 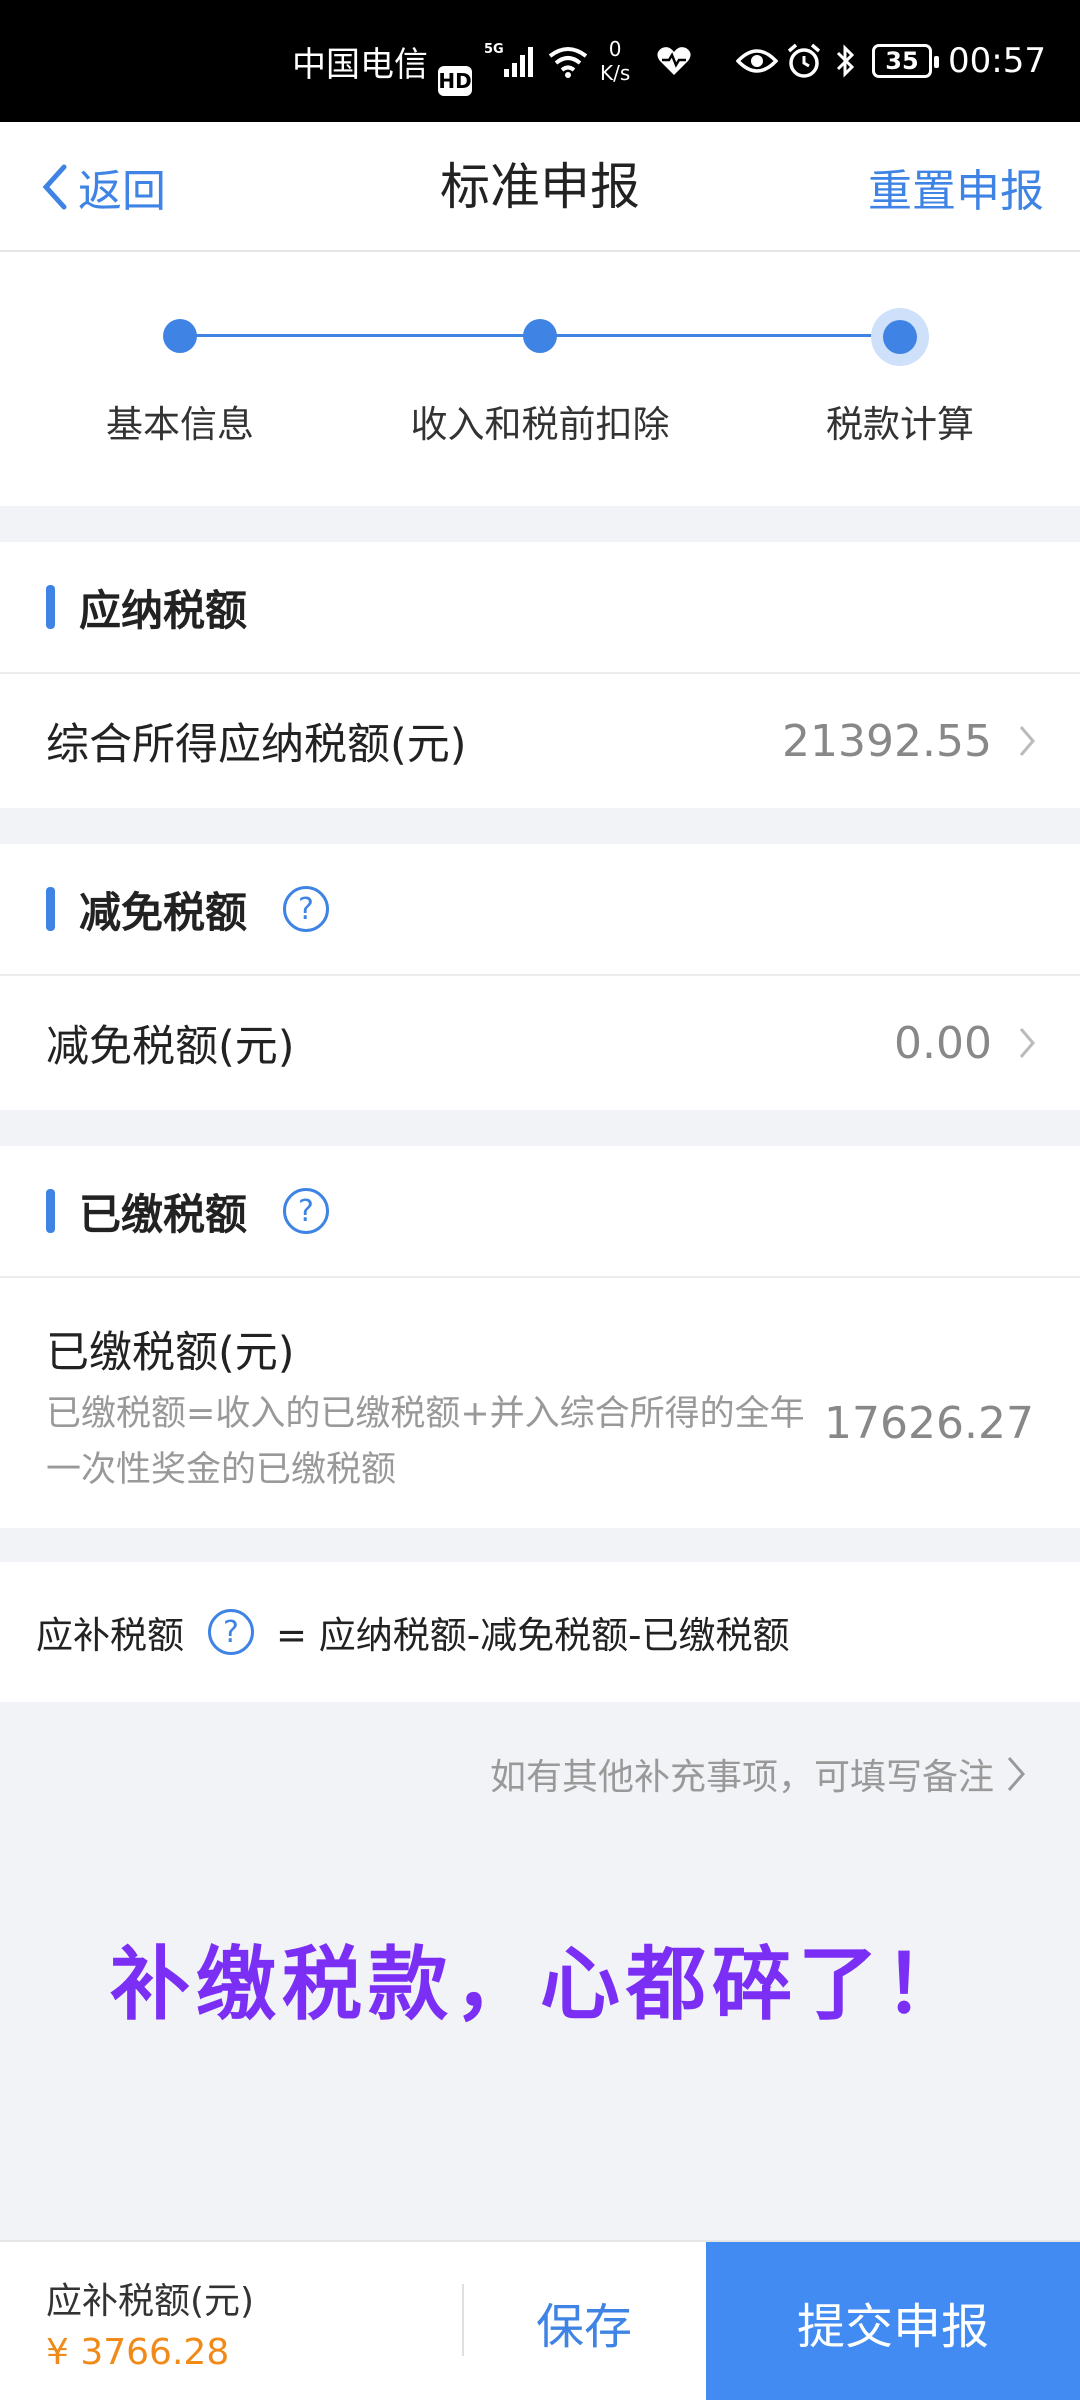 I want to click on back-button: 返回, so click(x=103, y=187).